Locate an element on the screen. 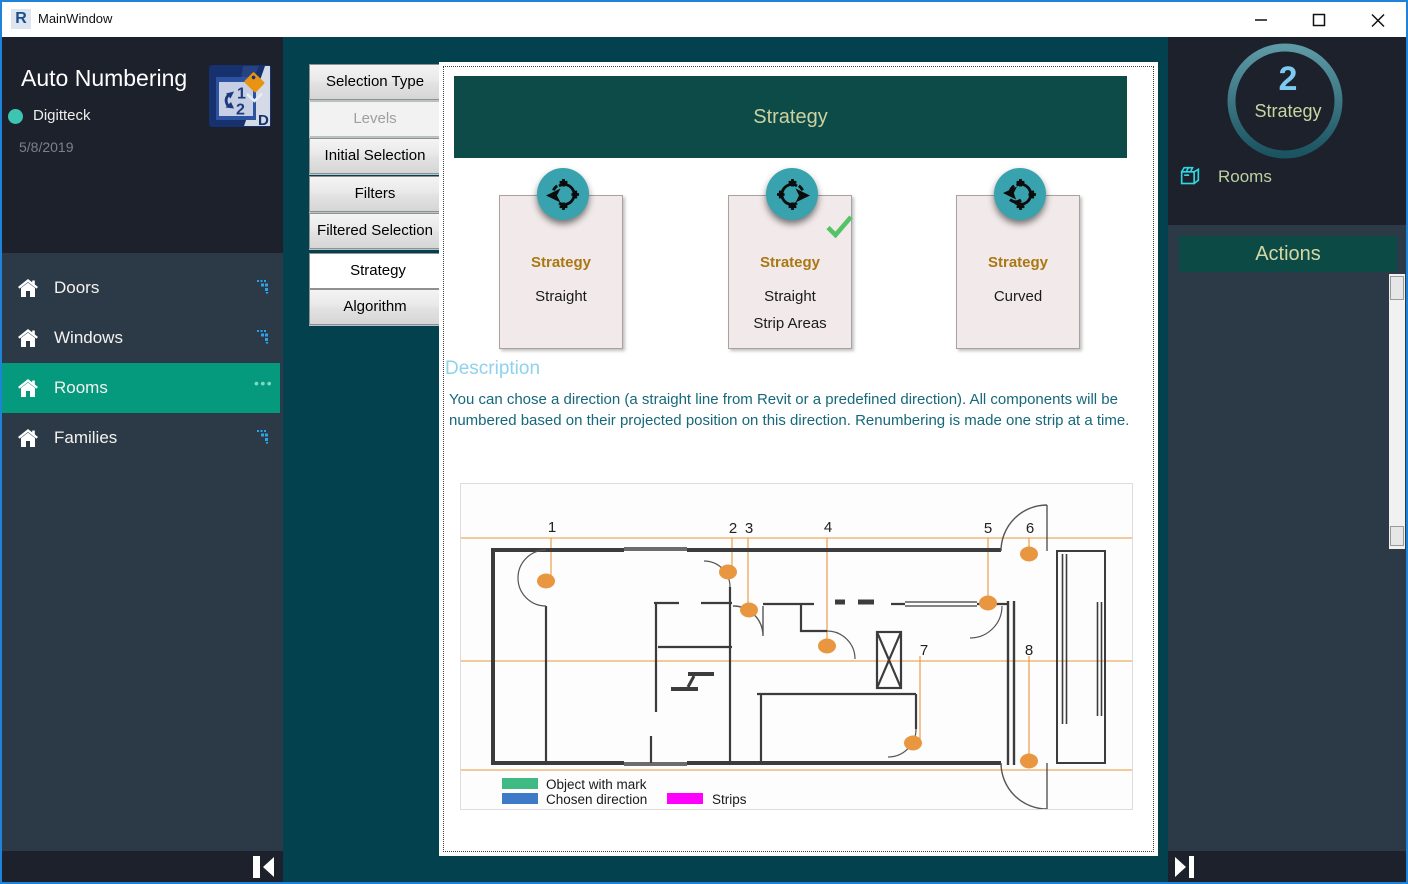  svg-text: Strips is located at coordinates (729, 799).